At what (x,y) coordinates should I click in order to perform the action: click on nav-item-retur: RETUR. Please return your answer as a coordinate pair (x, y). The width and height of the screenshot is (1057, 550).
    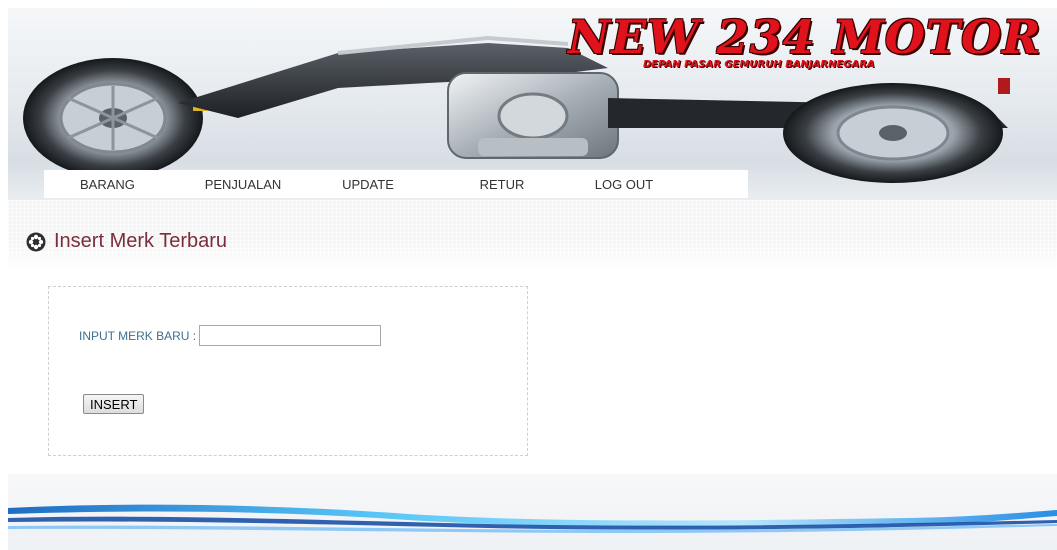
    Looking at the image, I should click on (502, 184).